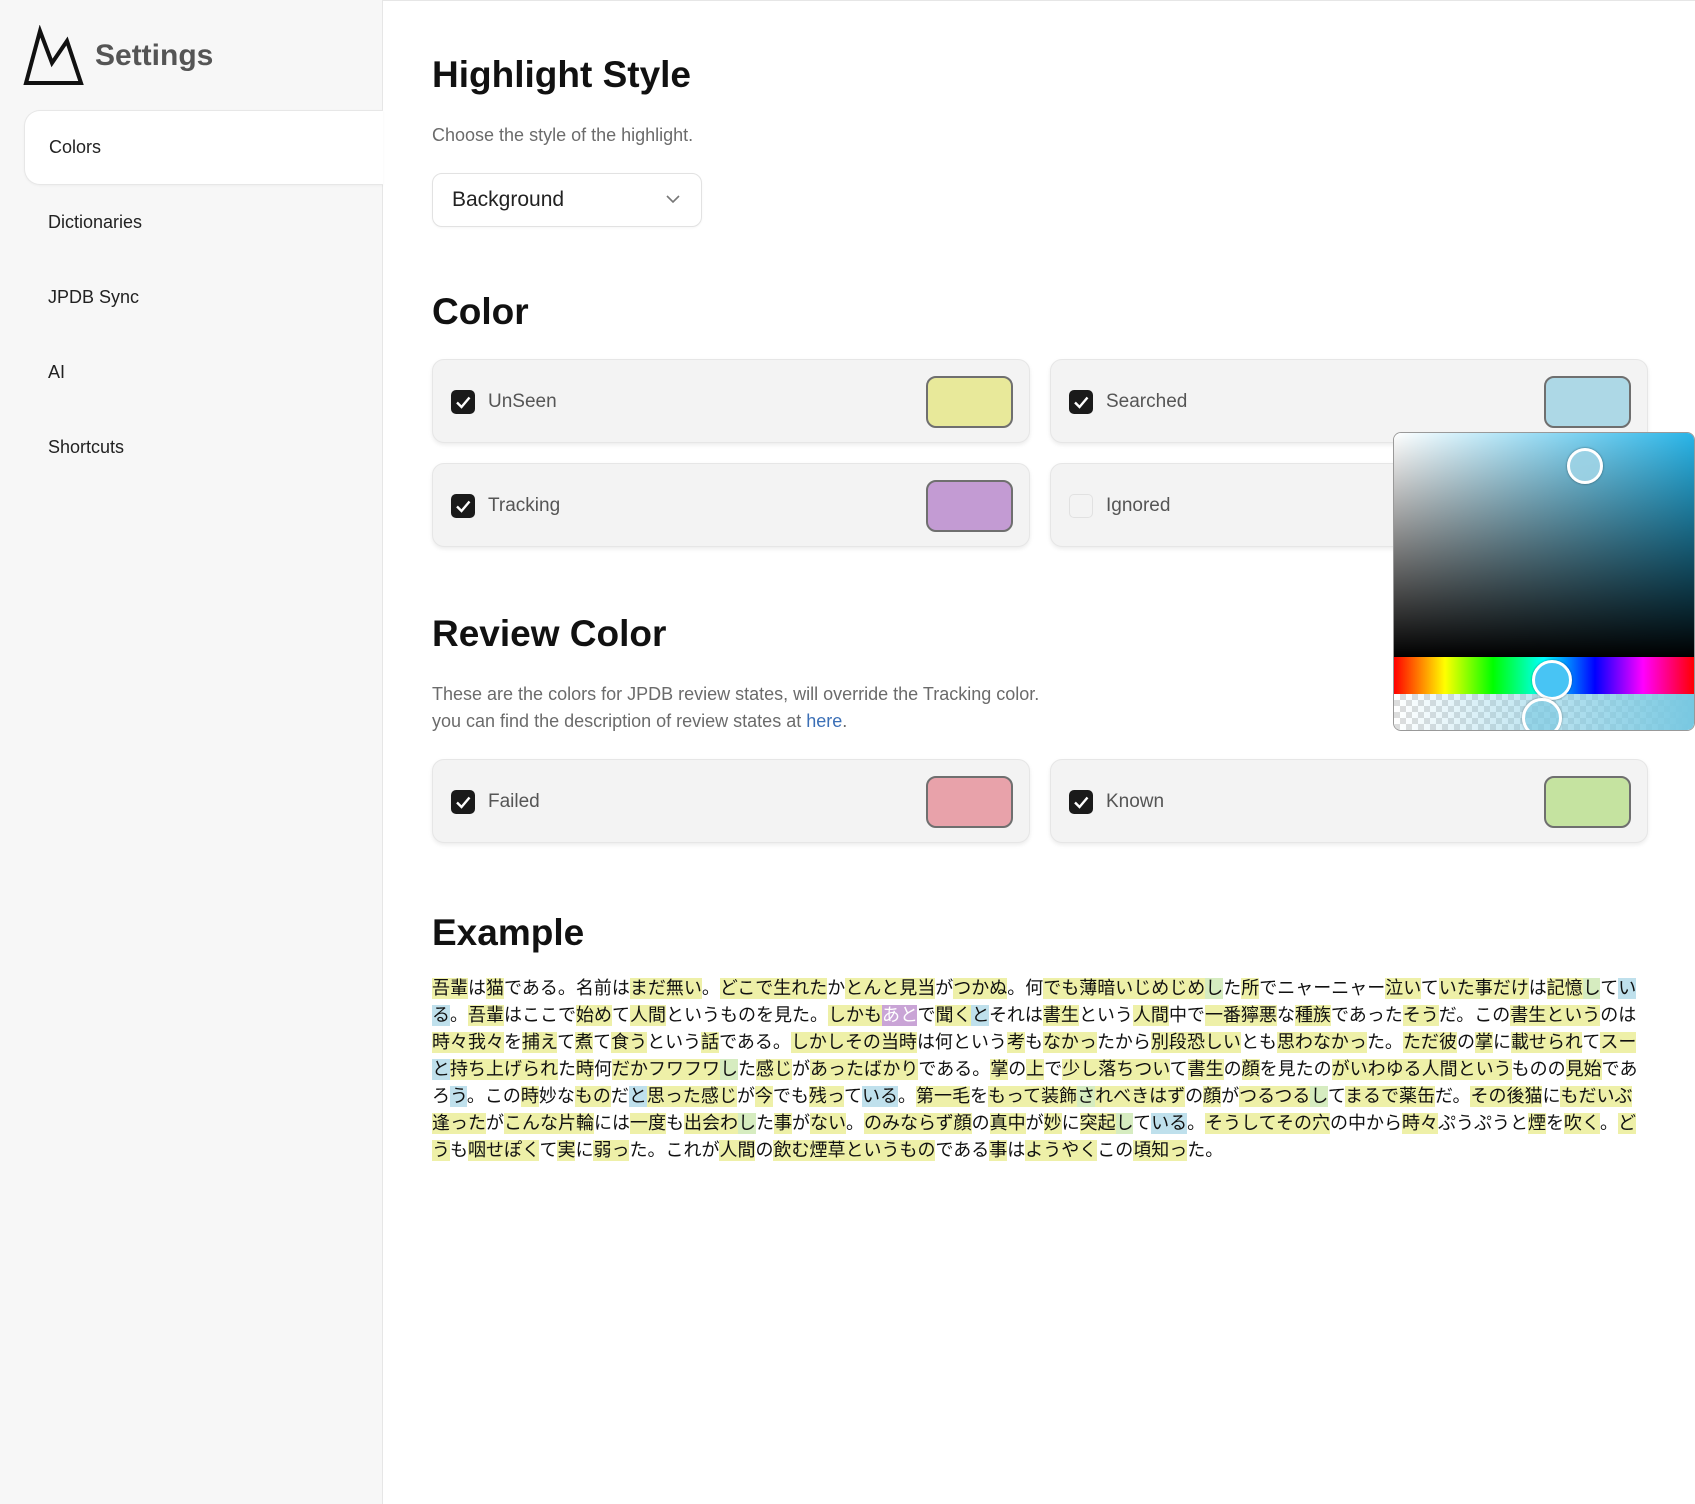 The width and height of the screenshot is (1695, 1504). What do you see at coordinates (1115, 1150) in the screenshot?
I see `plain-text: この` at bounding box center [1115, 1150].